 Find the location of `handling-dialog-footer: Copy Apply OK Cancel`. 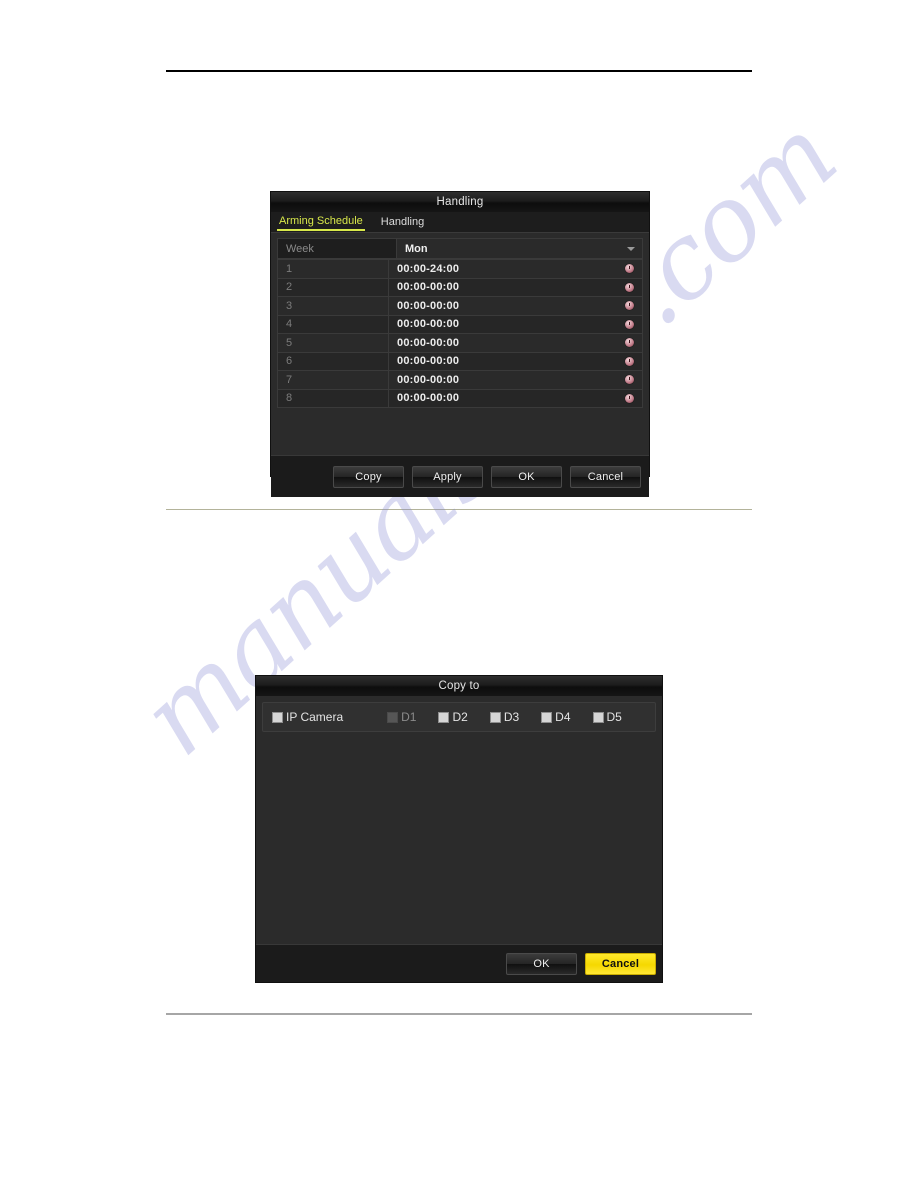

handling-dialog-footer: Copy Apply OK Cancel is located at coordinates (460, 476).